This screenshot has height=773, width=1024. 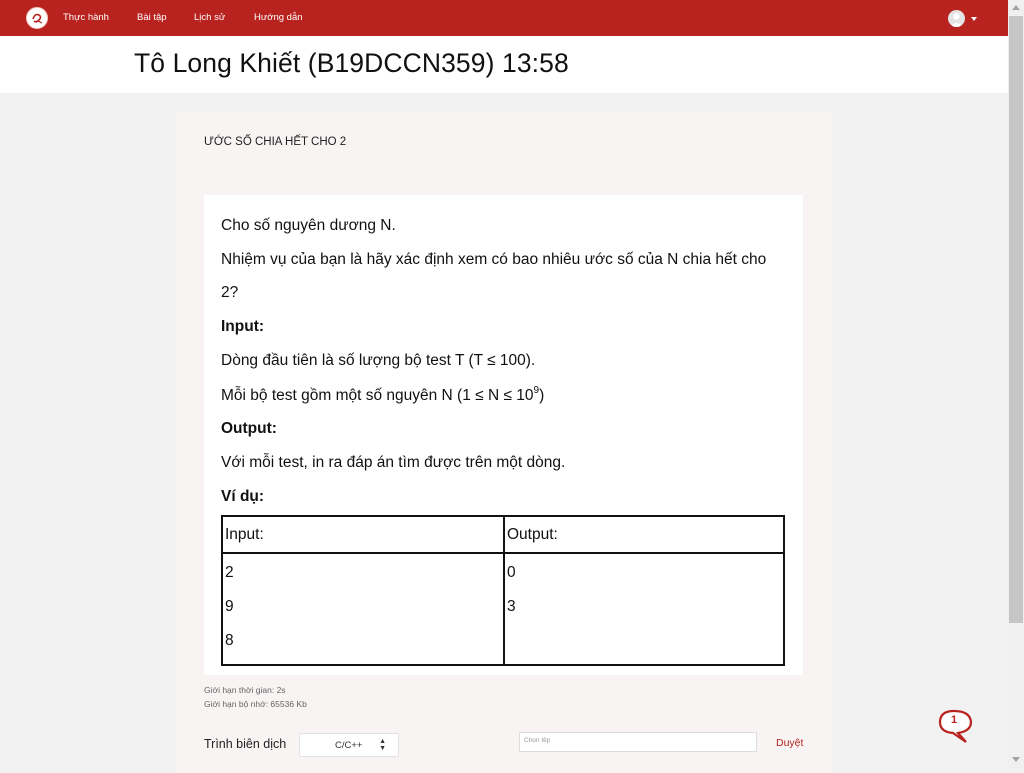 What do you see at coordinates (243, 496) in the screenshot?
I see `example-heading: Ví dụ:` at bounding box center [243, 496].